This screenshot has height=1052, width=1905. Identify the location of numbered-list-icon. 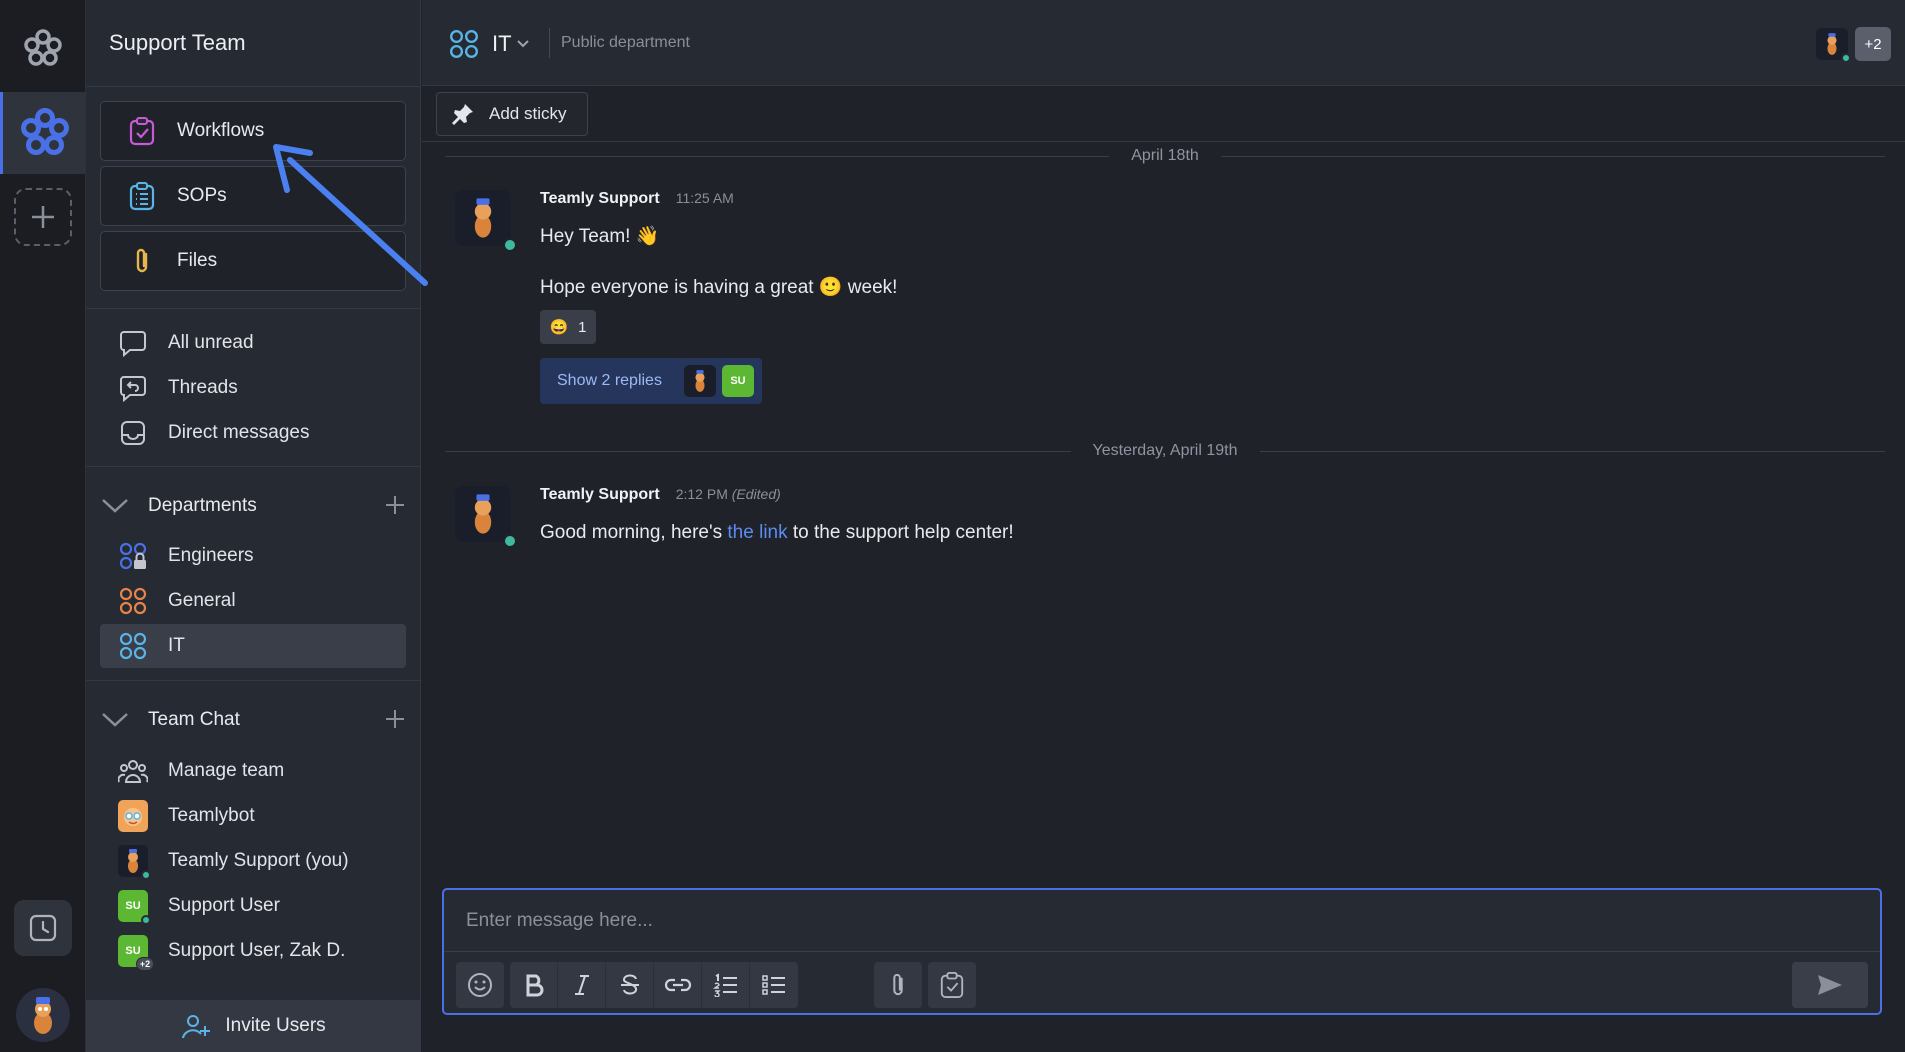
(724, 985).